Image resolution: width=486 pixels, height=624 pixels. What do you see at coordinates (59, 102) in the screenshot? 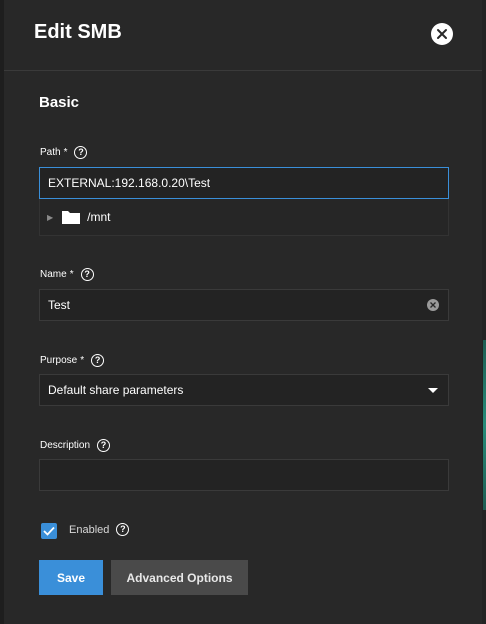
I see `section-title-basic: Basic` at bounding box center [59, 102].